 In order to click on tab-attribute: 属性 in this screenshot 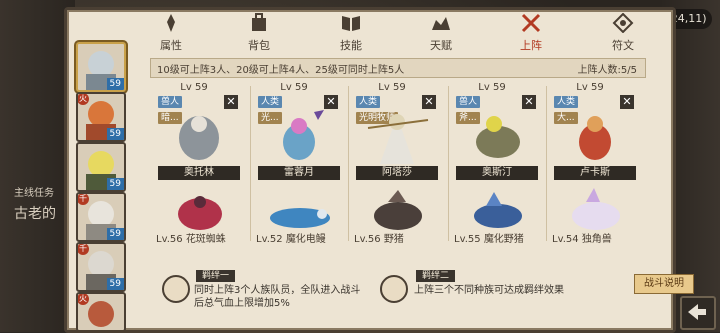, I will do `click(171, 31)`.